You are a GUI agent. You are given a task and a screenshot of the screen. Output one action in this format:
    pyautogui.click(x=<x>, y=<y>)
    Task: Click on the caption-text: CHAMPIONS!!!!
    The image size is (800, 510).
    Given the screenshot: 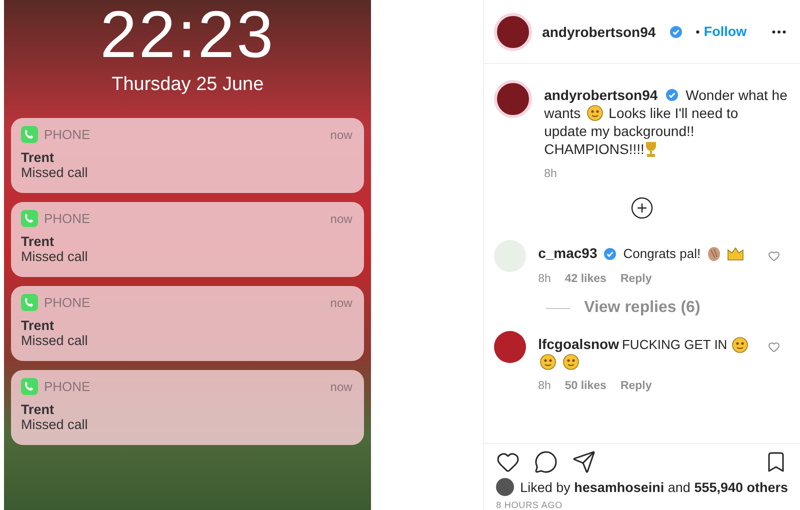 What is the action you would take?
    pyautogui.click(x=594, y=149)
    